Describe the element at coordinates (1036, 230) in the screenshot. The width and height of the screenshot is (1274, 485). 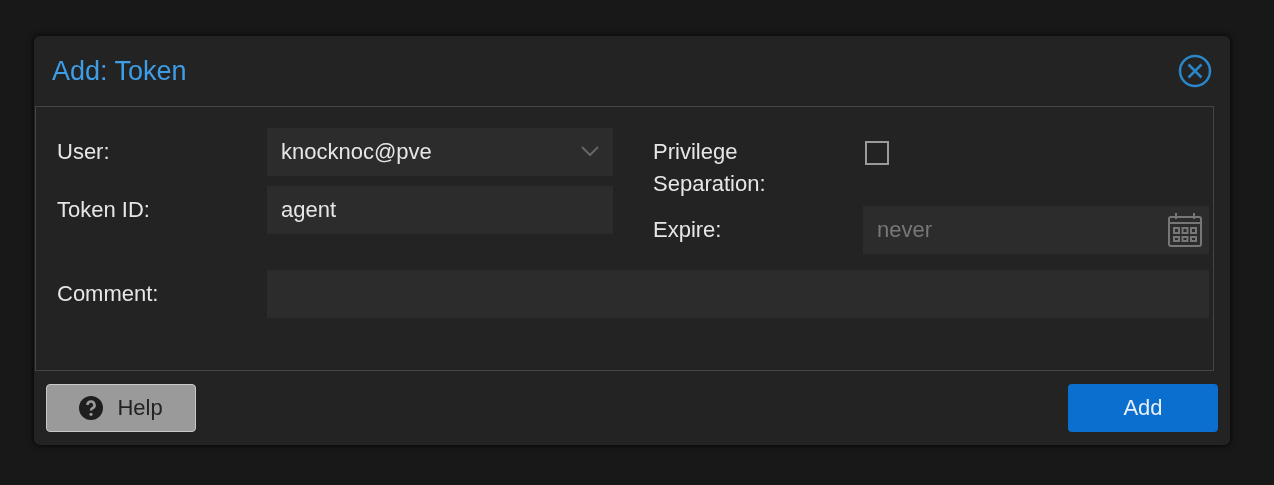
I see `date-field: never` at that location.